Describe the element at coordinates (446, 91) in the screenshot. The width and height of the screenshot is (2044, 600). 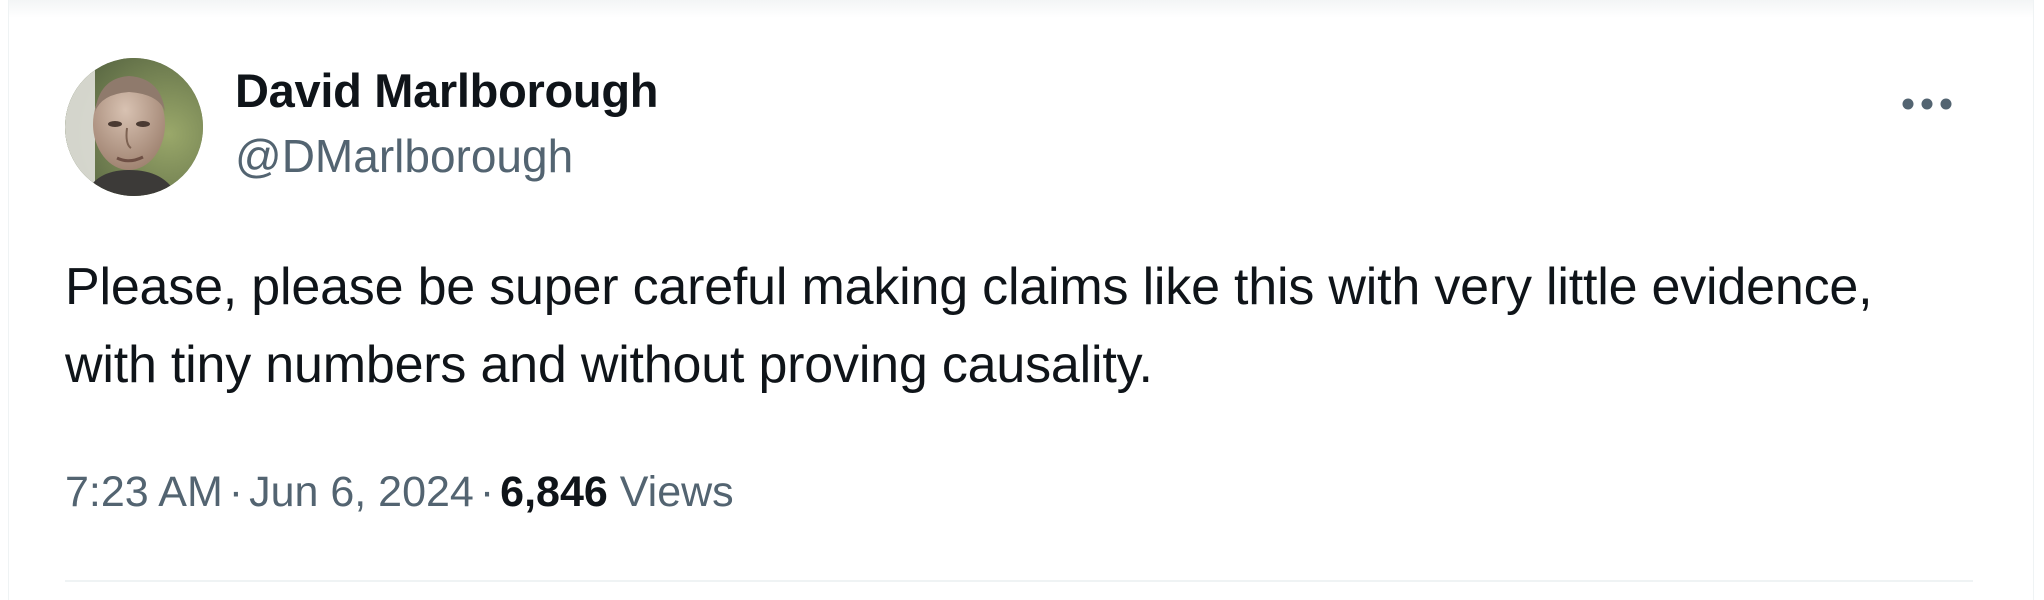
I see `author-display-name: David Marlborough` at that location.